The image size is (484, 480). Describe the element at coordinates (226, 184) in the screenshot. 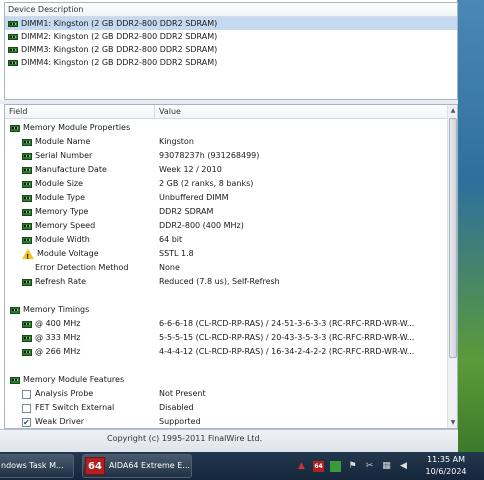

I see `list-item: Module Size 2 GB (2 ranks, 8 banks)` at that location.